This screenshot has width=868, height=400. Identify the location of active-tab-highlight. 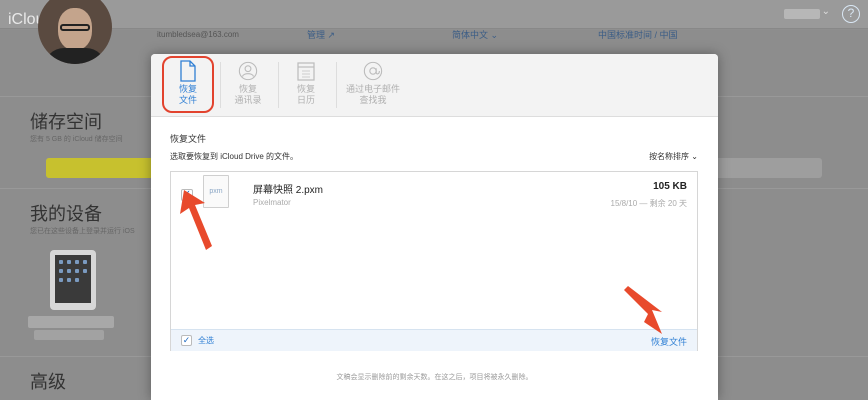
(188, 84).